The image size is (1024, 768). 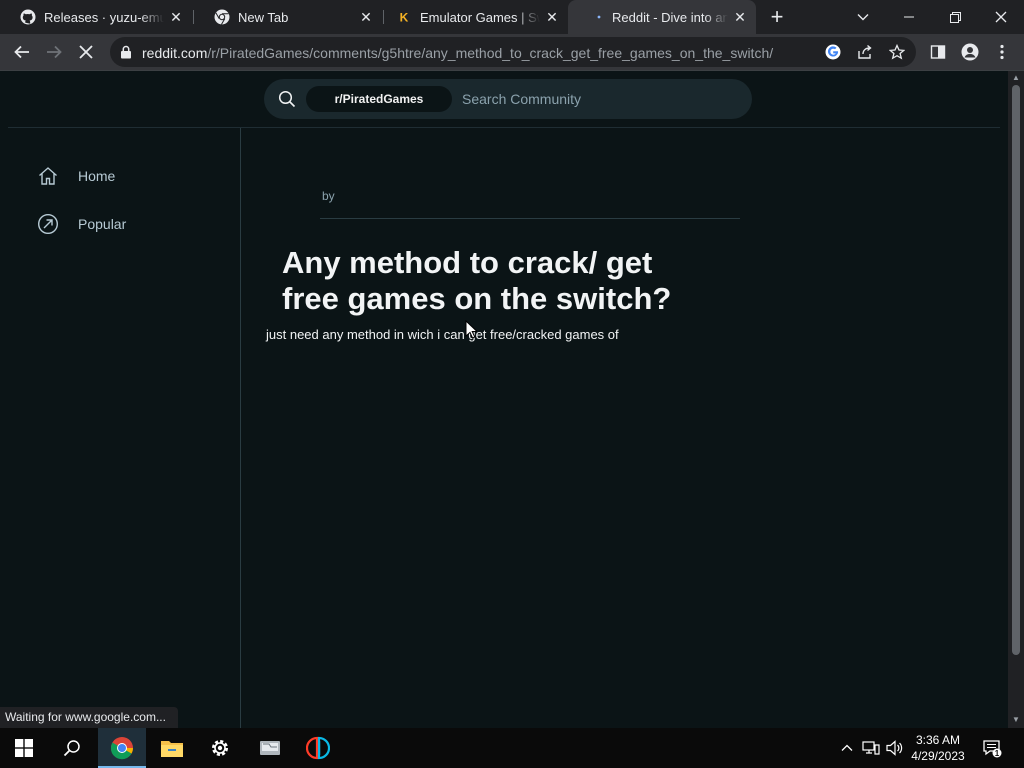 What do you see at coordinates (897, 52) in the screenshot?
I see `bookmark-star-icon` at bounding box center [897, 52].